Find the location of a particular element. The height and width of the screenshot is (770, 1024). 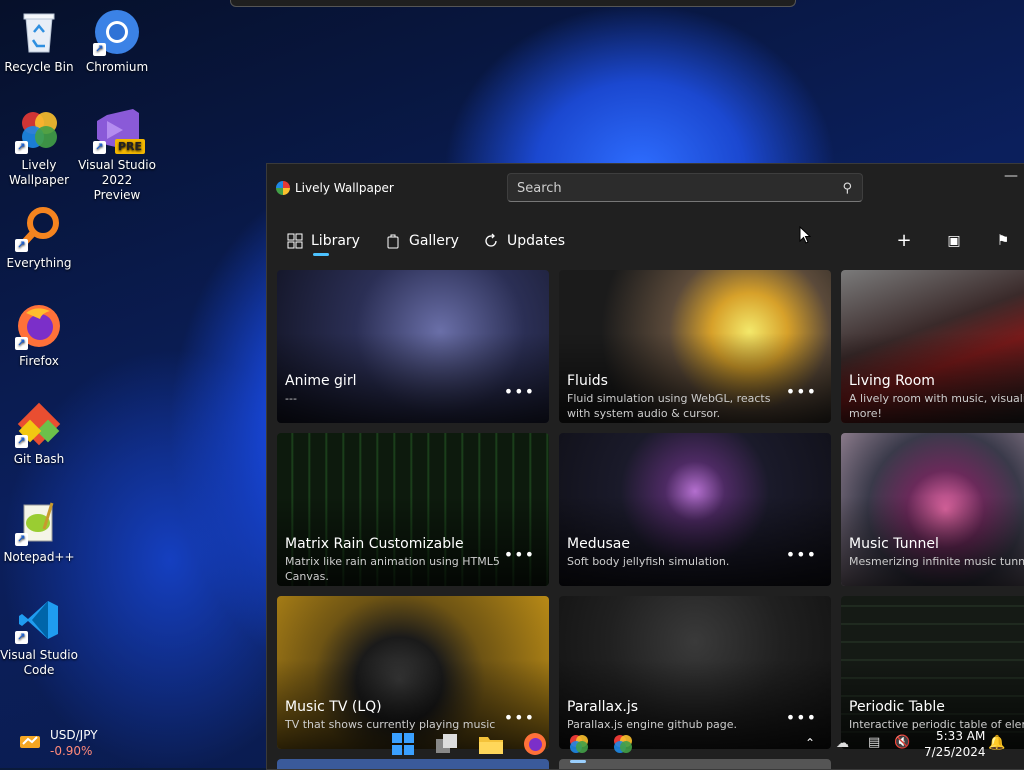

card-title: Anime girl is located at coordinates (321, 381).